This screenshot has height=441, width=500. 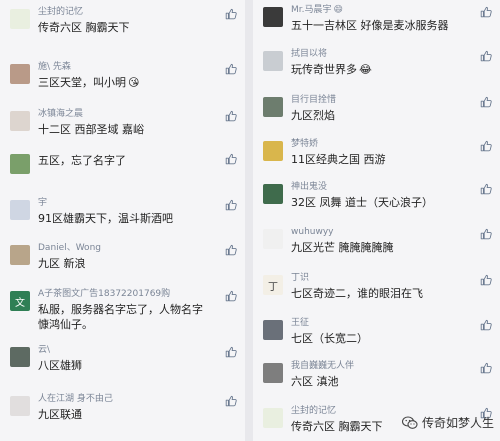 What do you see at coordinates (395, 108) in the screenshot?
I see `comment-body: 目行目拴惜 九区烈焰` at bounding box center [395, 108].